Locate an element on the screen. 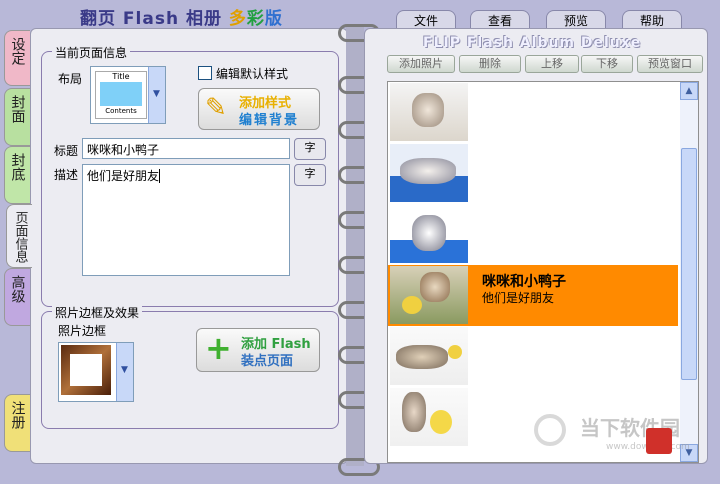 The image size is (720, 484). brush-icon: ✎ is located at coordinates (216, 108).